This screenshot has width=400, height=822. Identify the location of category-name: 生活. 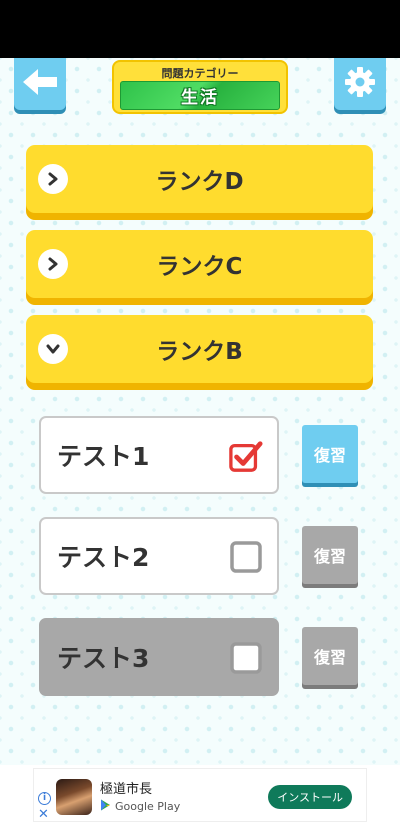
(200, 98).